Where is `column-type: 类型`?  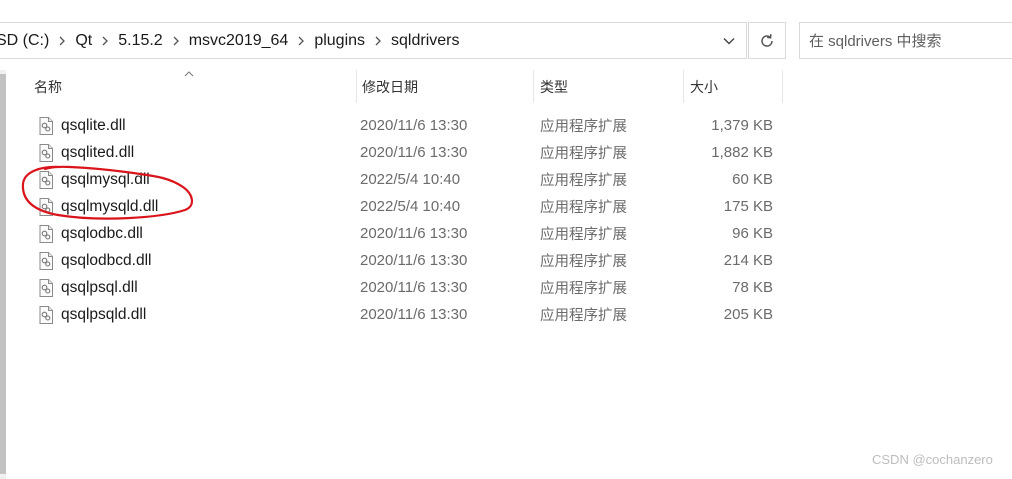 column-type: 类型 is located at coordinates (608, 86).